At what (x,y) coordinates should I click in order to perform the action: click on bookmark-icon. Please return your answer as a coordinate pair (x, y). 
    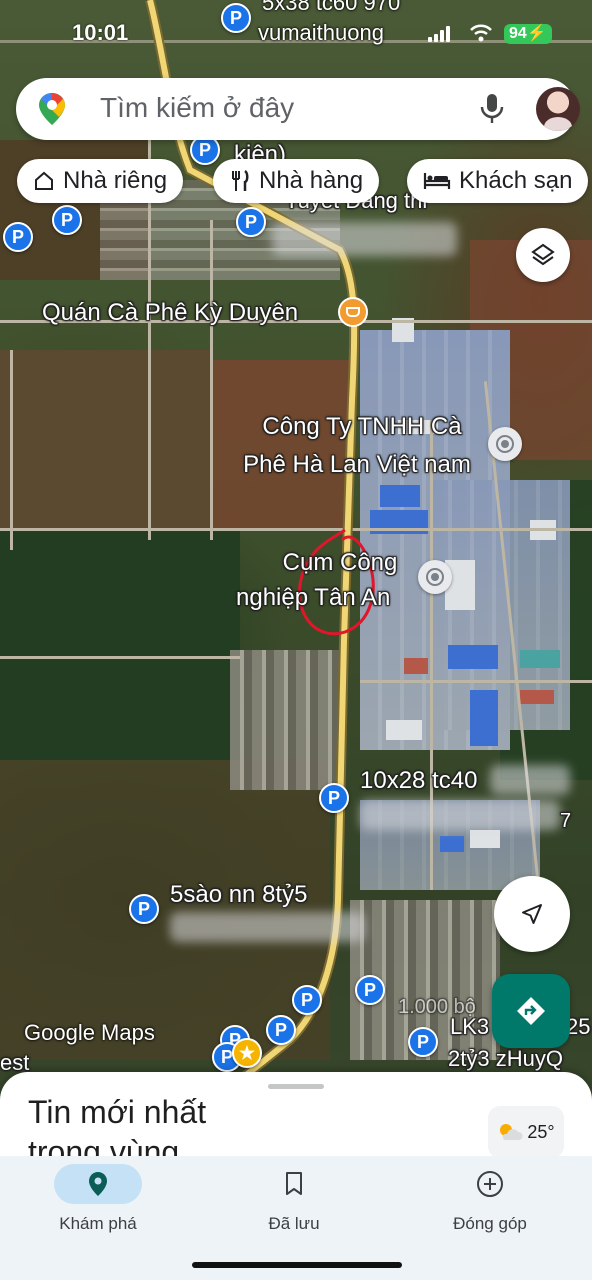
    Looking at the image, I should click on (294, 1183).